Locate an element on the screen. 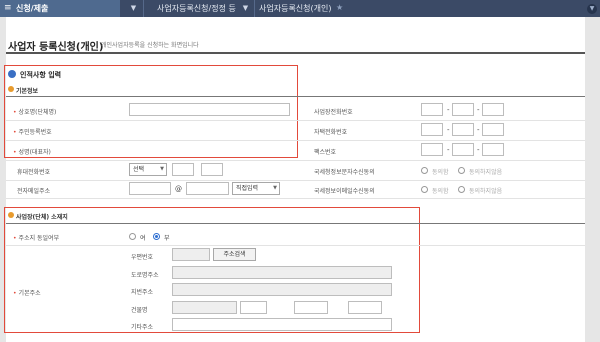 Image resolution: width=600 pixels, height=342 pixels. same-address-no-label: 부 is located at coordinates (167, 238).